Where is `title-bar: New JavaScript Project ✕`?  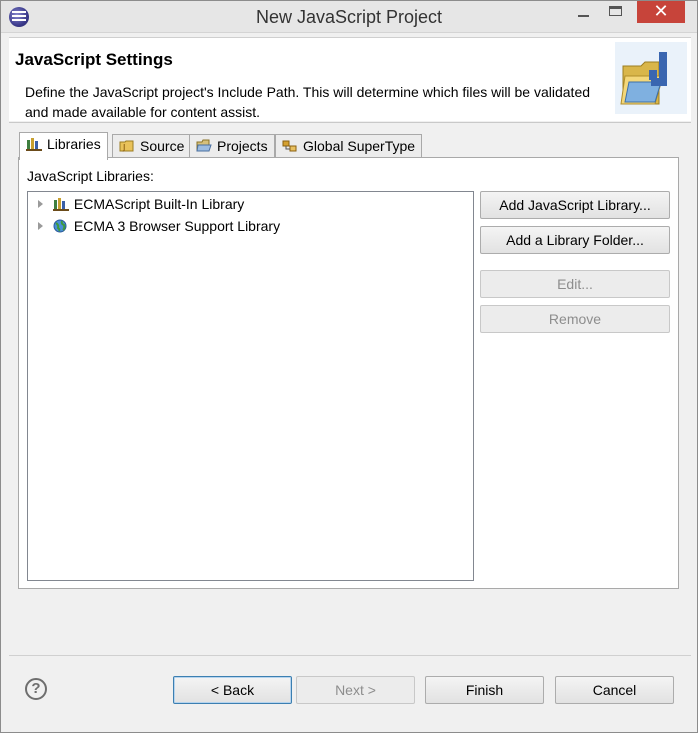 title-bar: New JavaScript Project ✕ is located at coordinates (349, 17).